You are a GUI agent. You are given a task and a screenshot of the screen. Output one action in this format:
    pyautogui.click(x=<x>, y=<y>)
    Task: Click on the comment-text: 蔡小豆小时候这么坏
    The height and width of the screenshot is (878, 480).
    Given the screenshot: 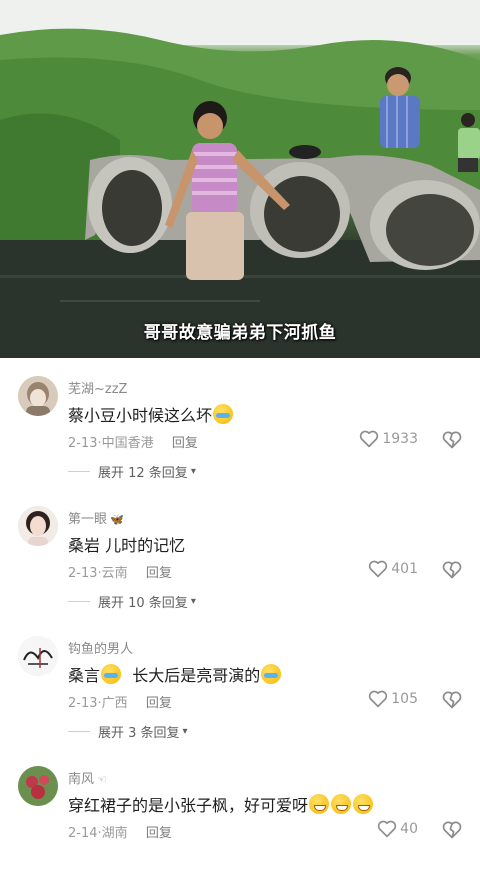 What is the action you would take?
    pyautogui.click(x=151, y=414)
    